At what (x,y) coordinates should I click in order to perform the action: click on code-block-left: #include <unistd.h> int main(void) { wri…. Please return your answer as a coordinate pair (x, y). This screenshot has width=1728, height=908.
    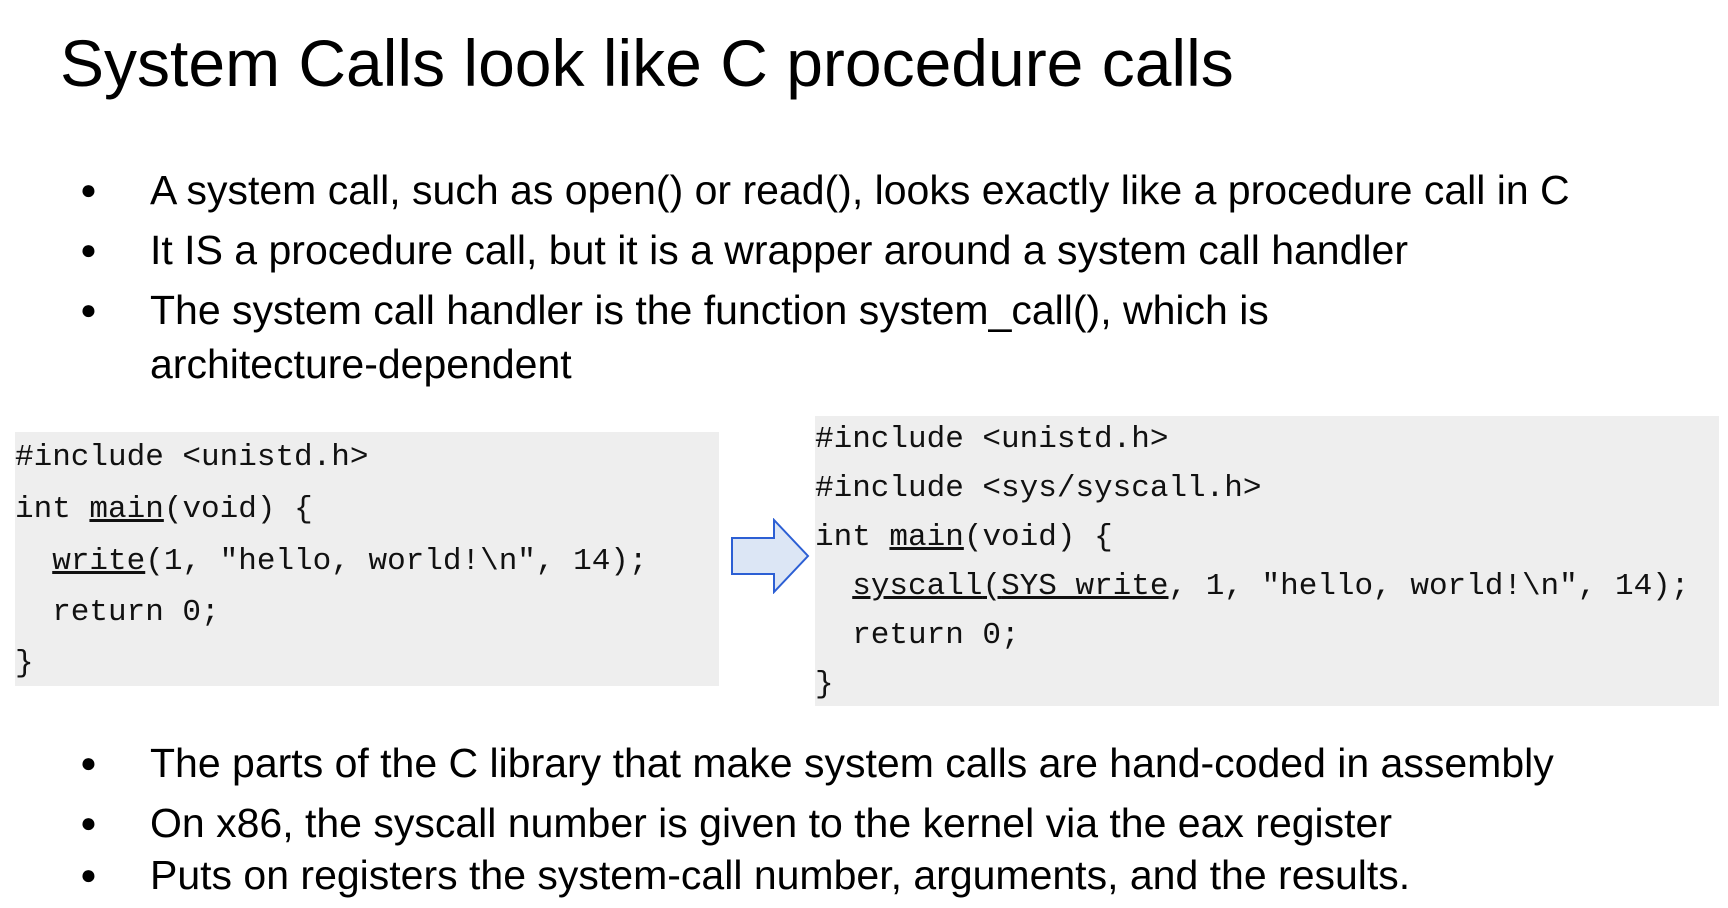
    Looking at the image, I should click on (367, 559).